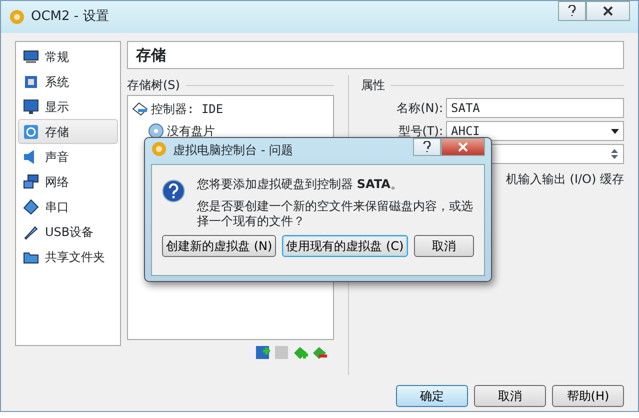 The image size is (639, 418). Describe the element at coordinates (565, 179) in the screenshot. I see `checkbox-label: 机输入输出 (I/O) 缓存` at that location.